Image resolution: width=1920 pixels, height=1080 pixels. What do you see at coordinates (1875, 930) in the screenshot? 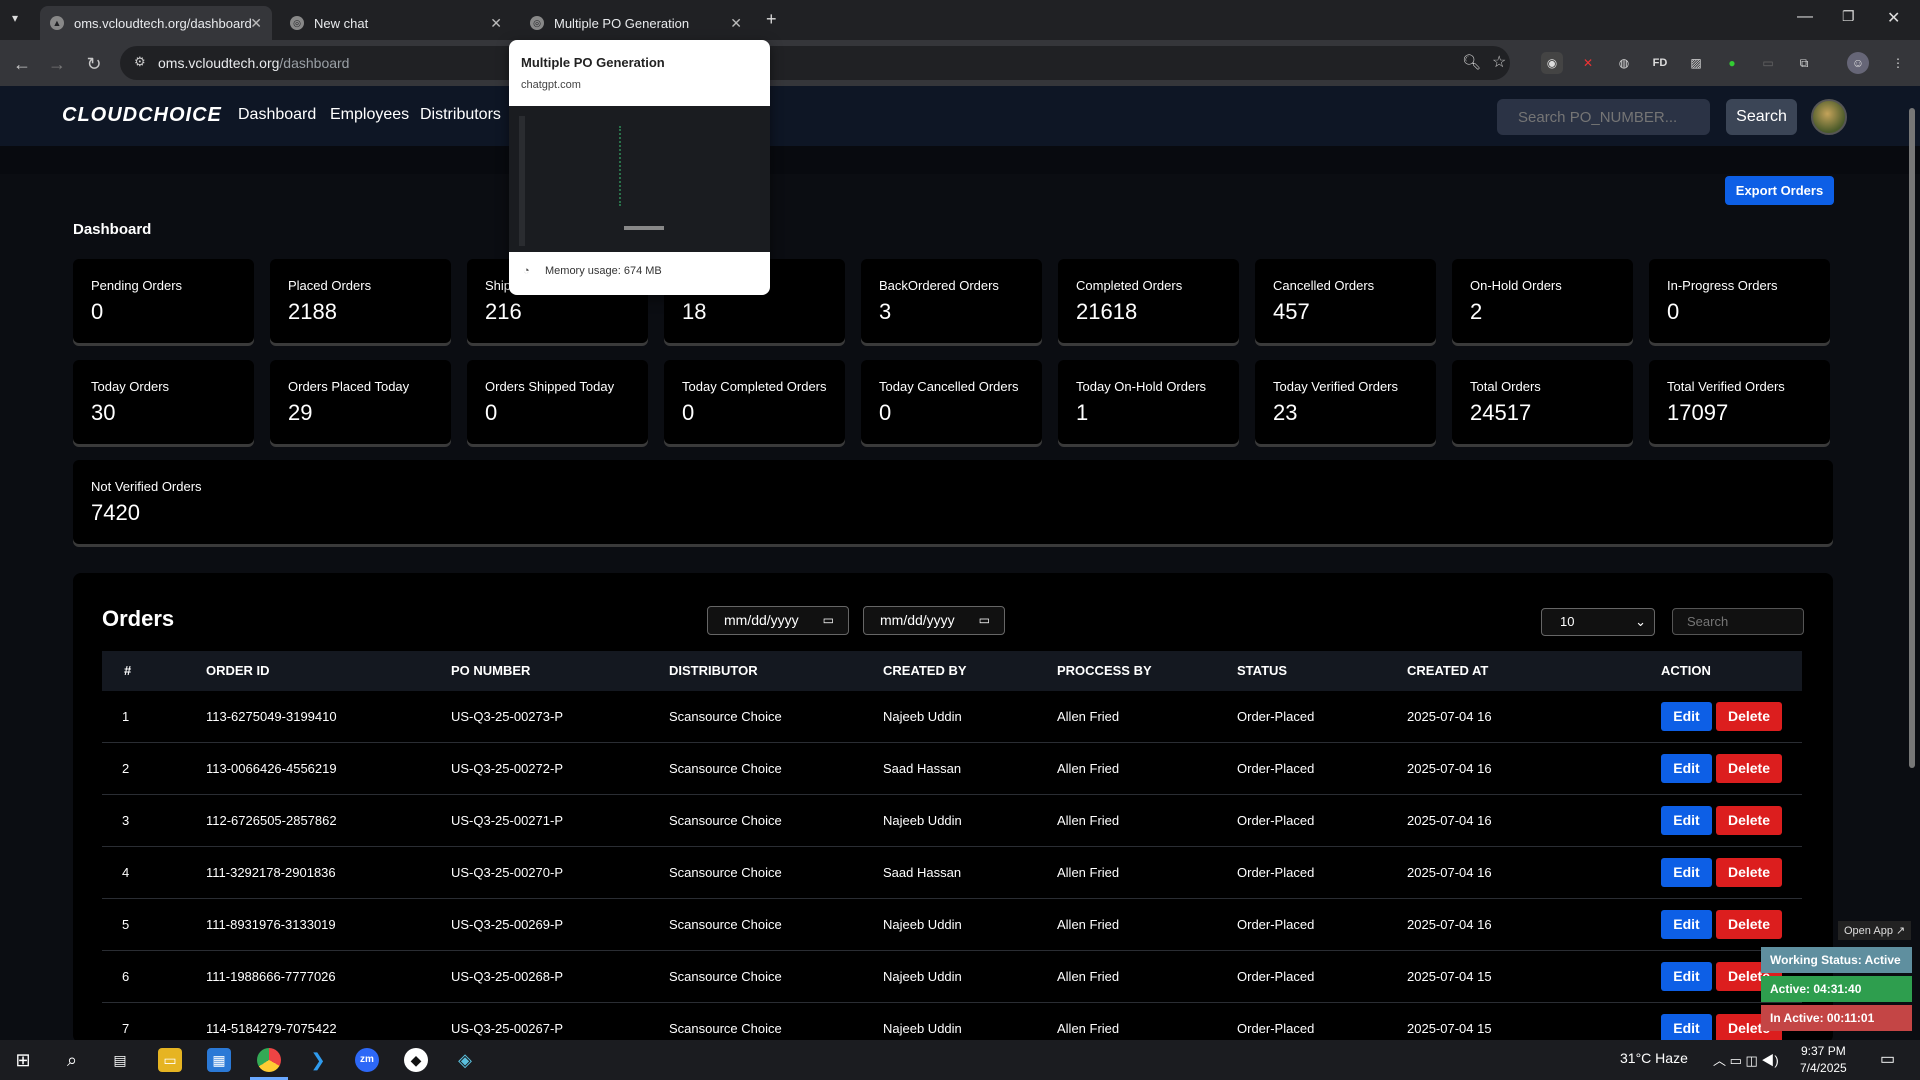
I see `open-app-button: Open App ↗` at bounding box center [1875, 930].